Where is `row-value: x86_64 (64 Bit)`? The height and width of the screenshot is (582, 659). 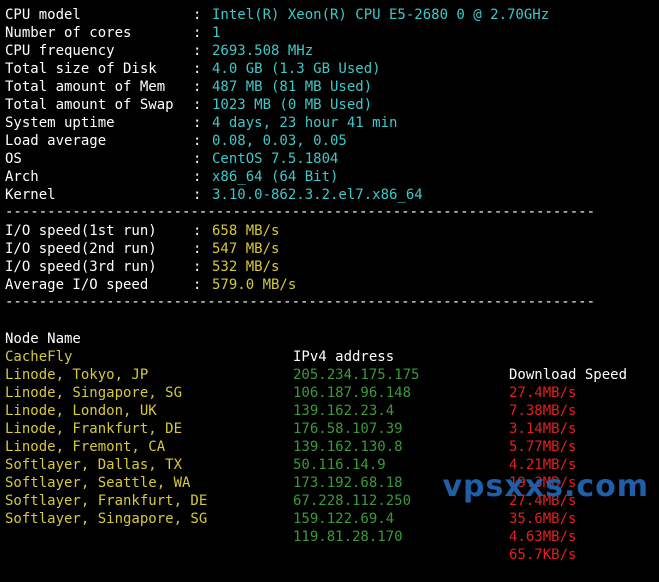 row-value: x86_64 (64 Bit) is located at coordinates (275, 177).